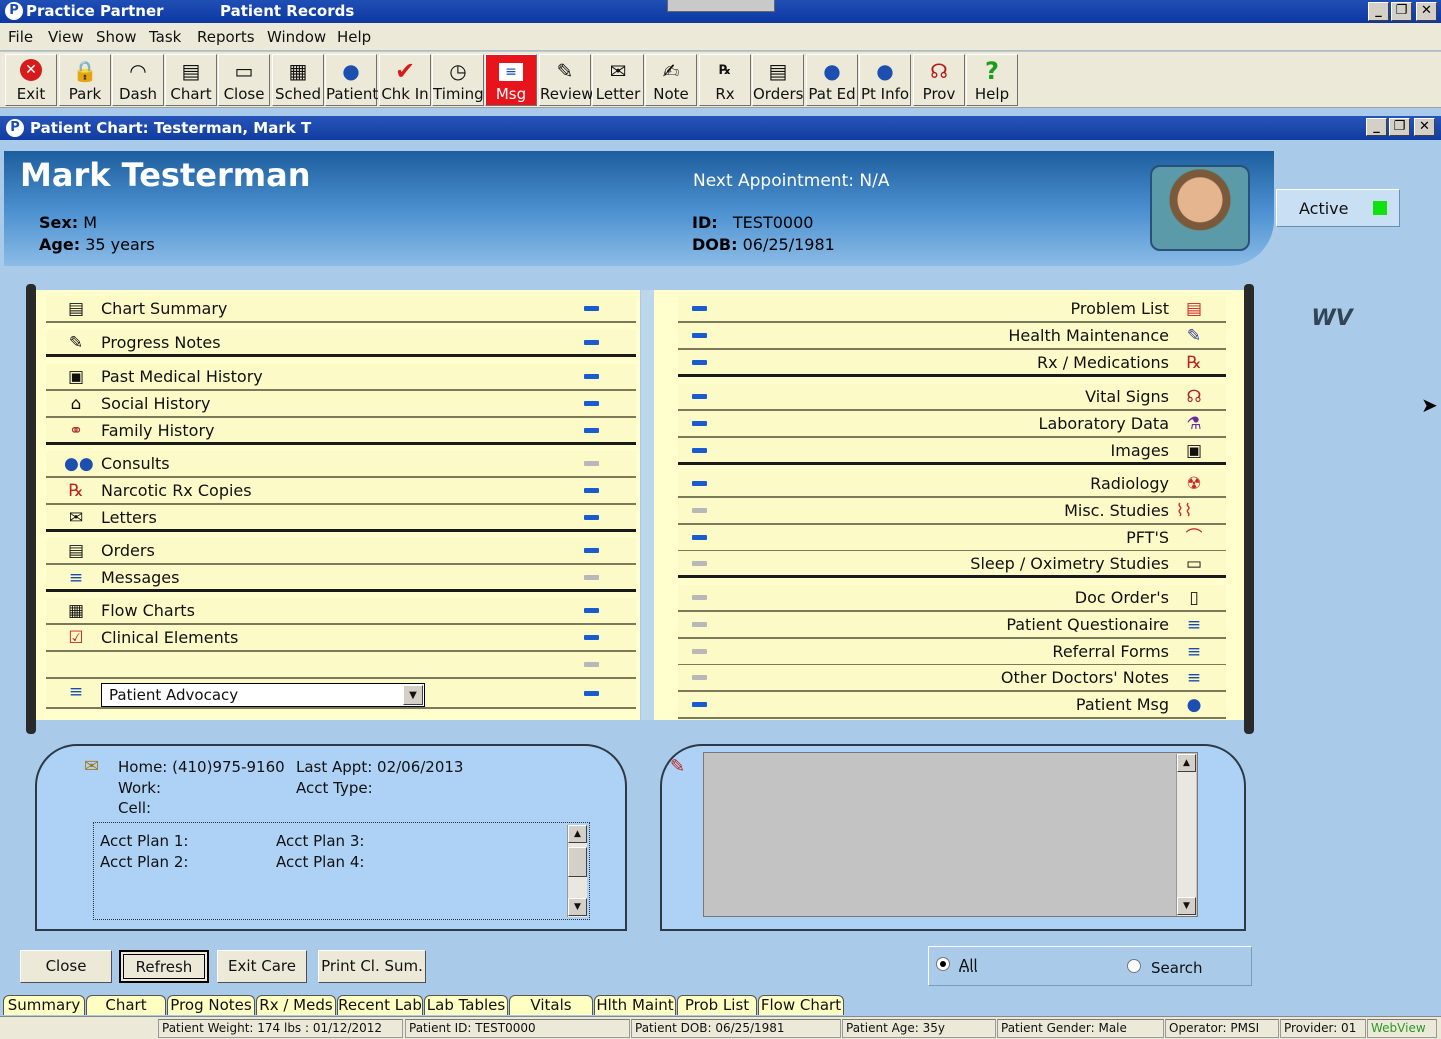 The width and height of the screenshot is (1441, 1039). What do you see at coordinates (577, 862) in the screenshot?
I see `scroll-thumb` at bounding box center [577, 862].